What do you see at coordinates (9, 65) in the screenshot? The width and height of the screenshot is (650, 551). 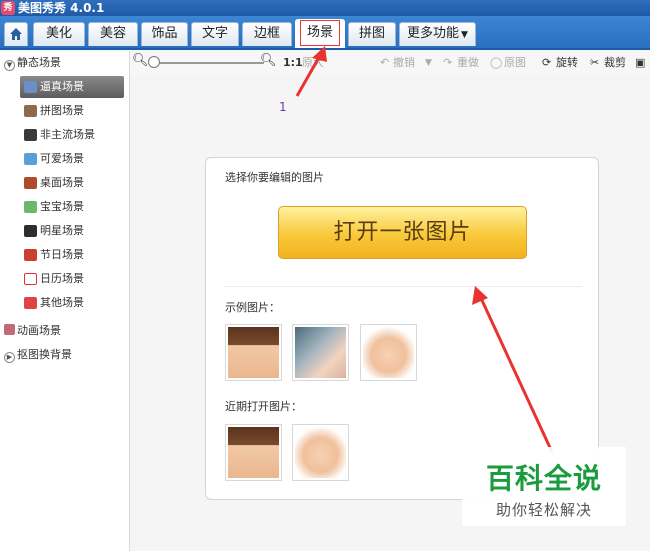 I see `collapse-icon: ▼` at bounding box center [9, 65].